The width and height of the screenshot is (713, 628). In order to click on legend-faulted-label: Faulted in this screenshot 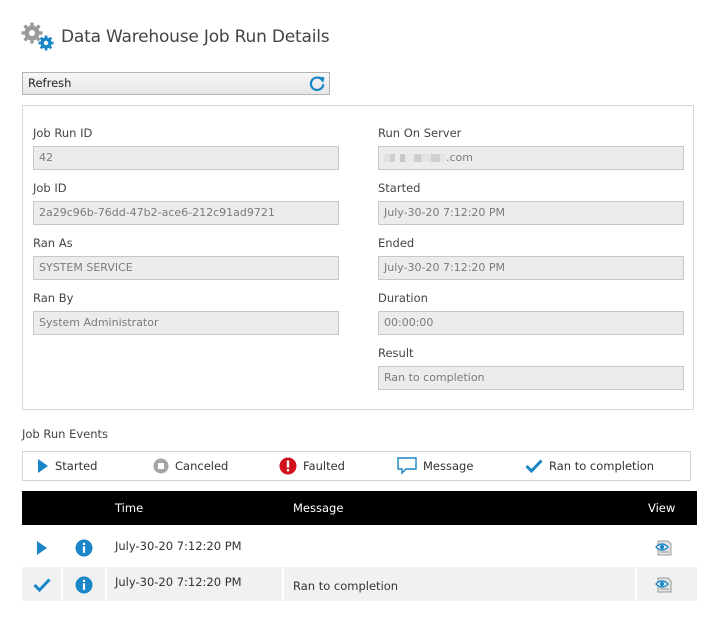, I will do `click(324, 466)`.